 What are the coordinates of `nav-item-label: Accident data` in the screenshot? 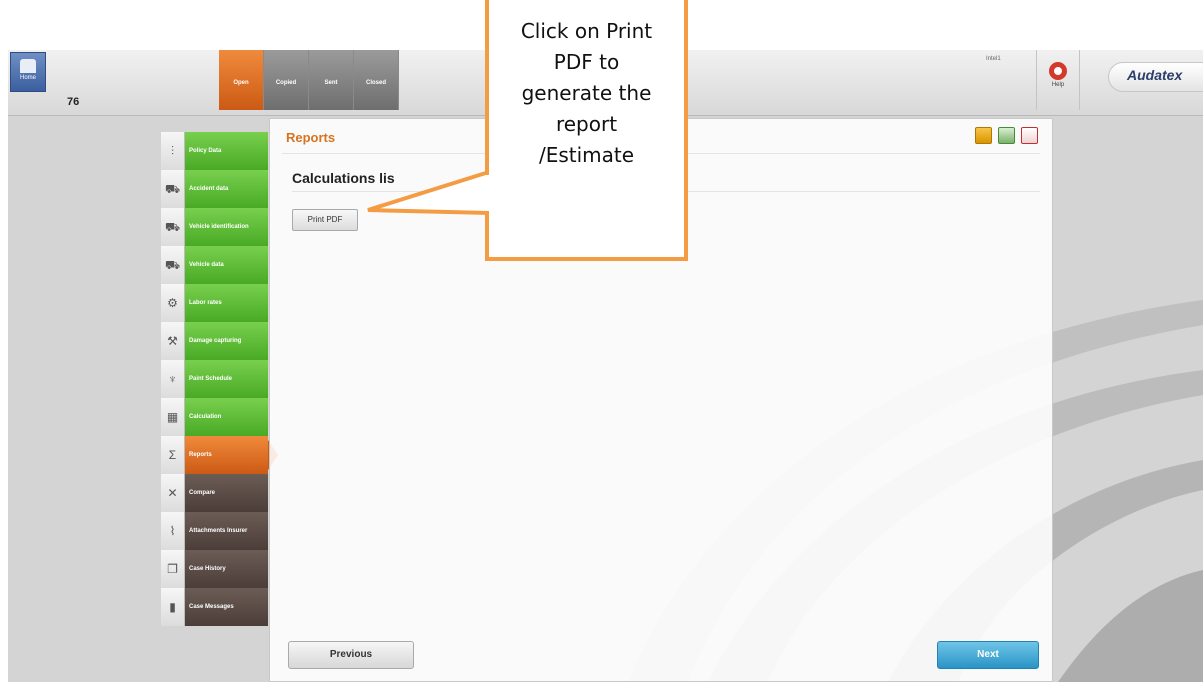 It's located at (226, 189).